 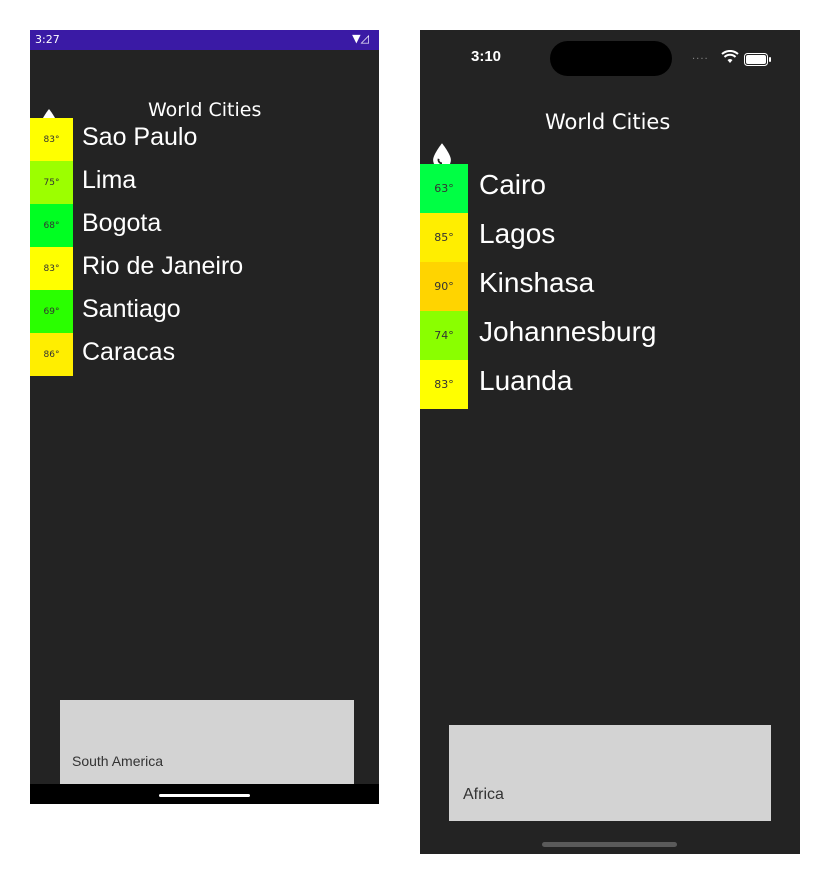 I want to click on region-footer: South America, so click(x=207, y=742).